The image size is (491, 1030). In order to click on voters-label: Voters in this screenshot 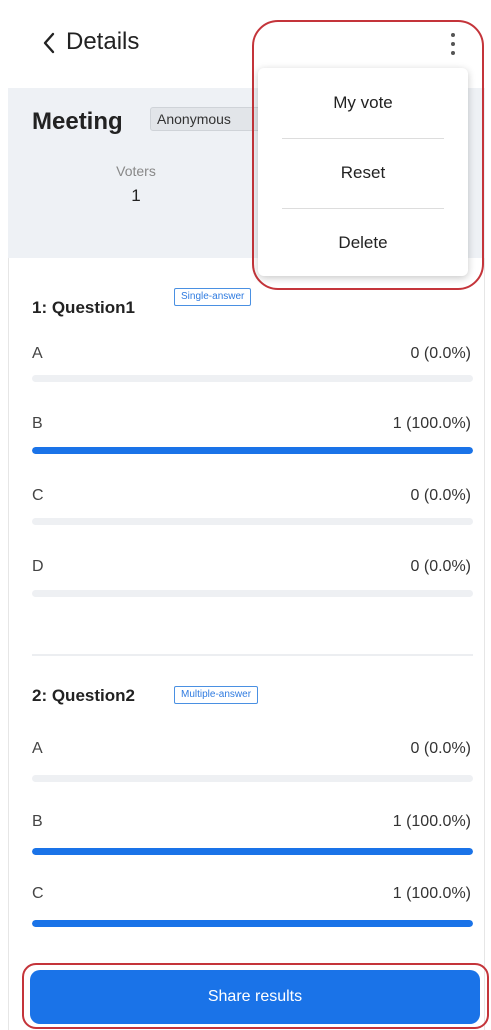, I will do `click(136, 171)`.